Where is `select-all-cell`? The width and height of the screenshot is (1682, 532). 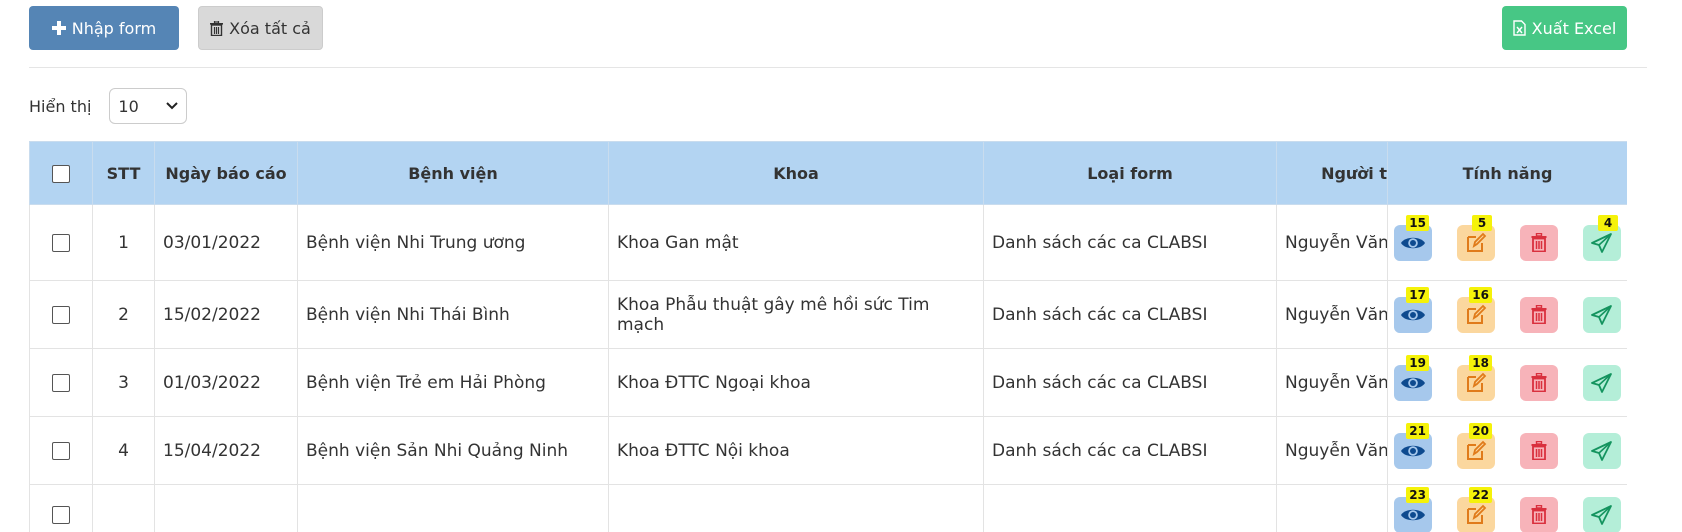 select-all-cell is located at coordinates (61, 173).